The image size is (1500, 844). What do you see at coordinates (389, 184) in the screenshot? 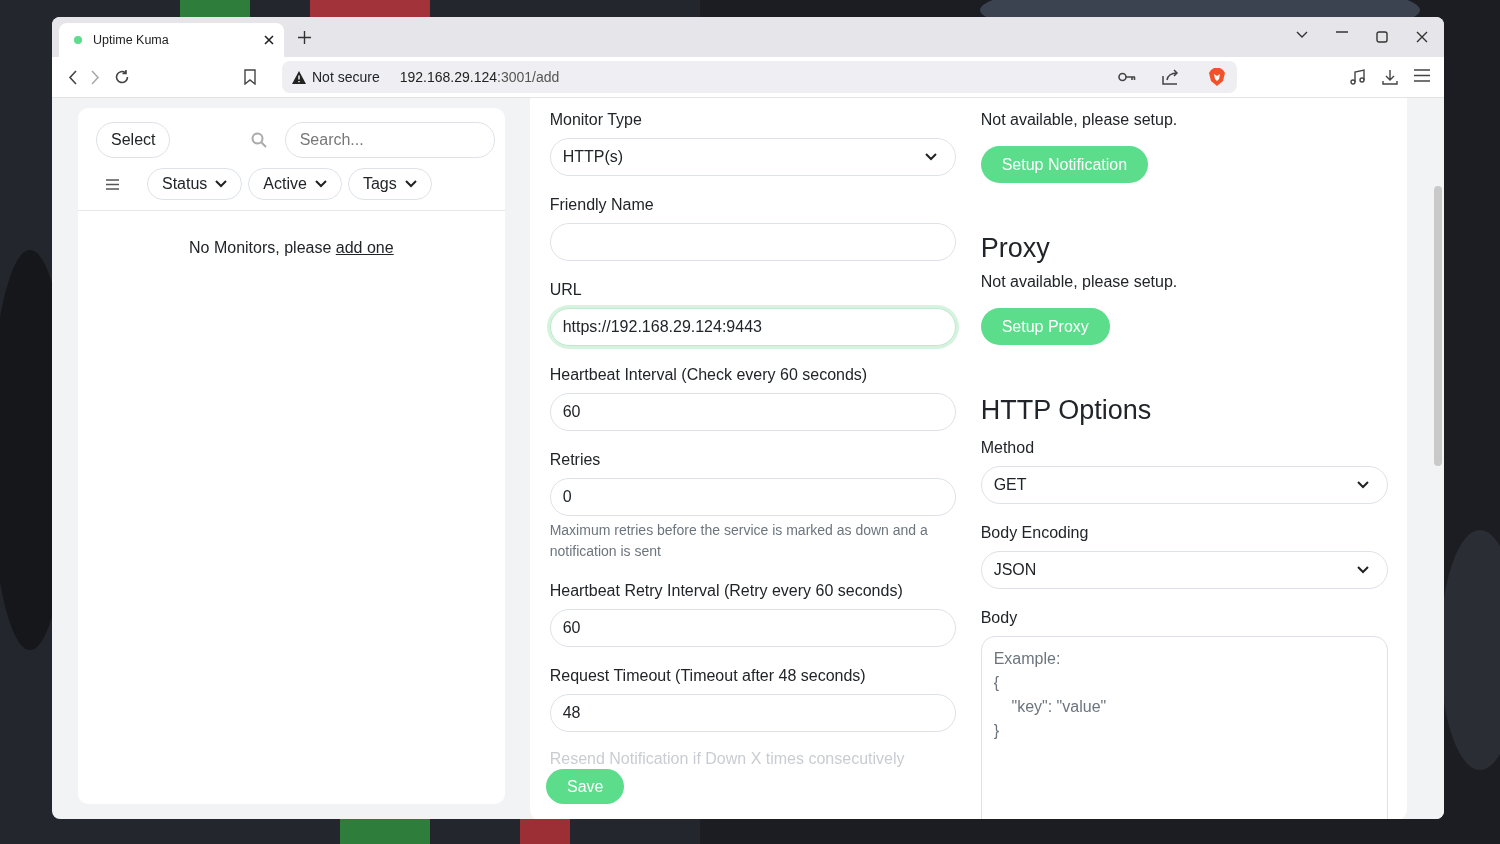
I see `filter-dropdown: Tags` at bounding box center [389, 184].